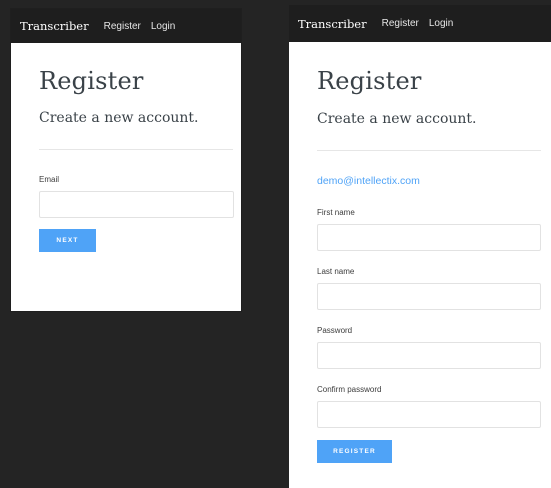  Describe the element at coordinates (336, 212) in the screenshot. I see `first-name-label: First name` at that location.